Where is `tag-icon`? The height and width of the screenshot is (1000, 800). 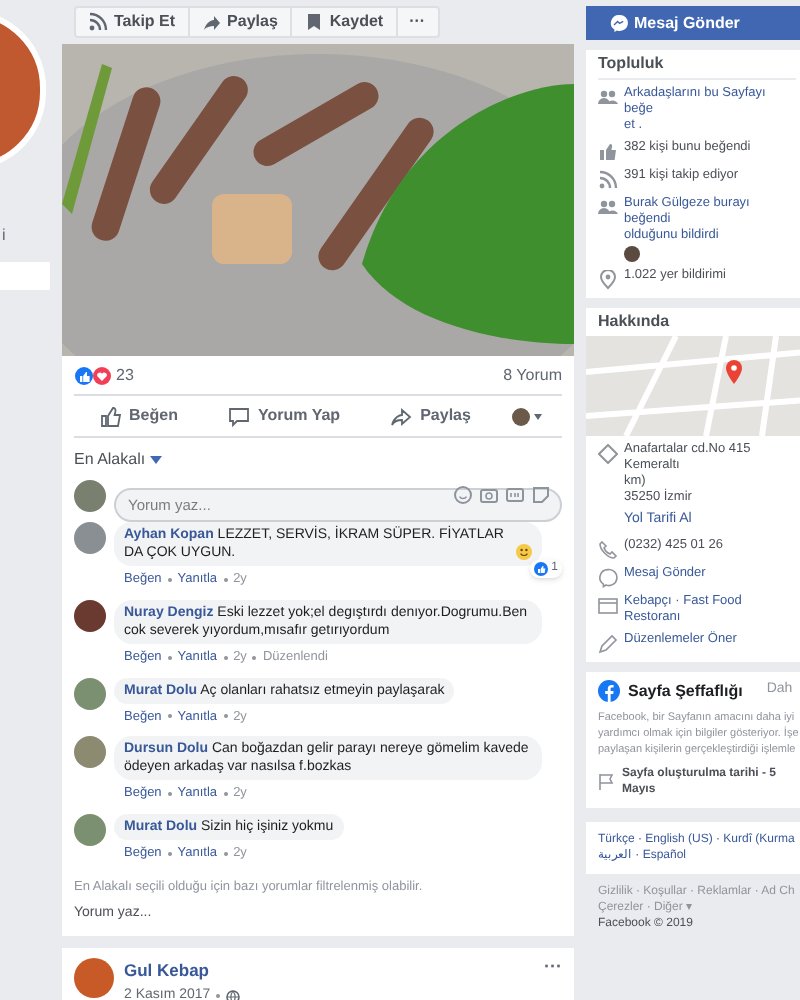 tag-icon is located at coordinates (608, 605).